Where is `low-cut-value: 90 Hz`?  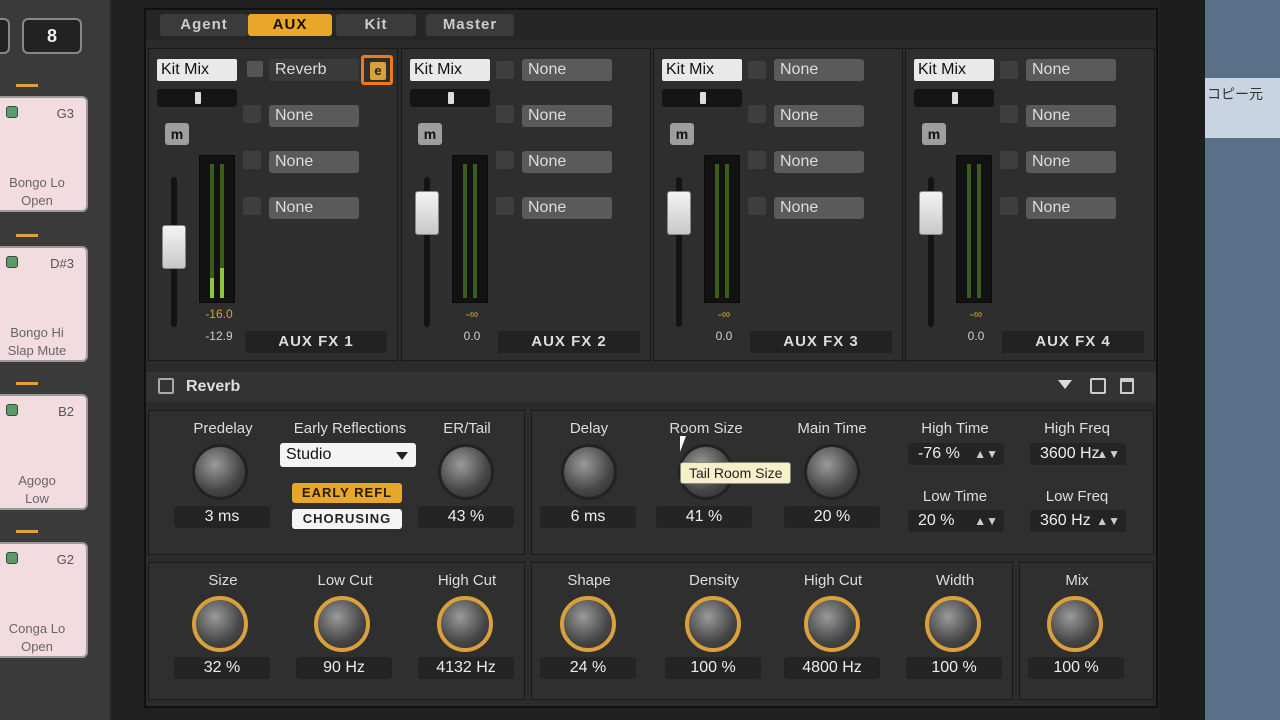
low-cut-value: 90 Hz is located at coordinates (344, 668).